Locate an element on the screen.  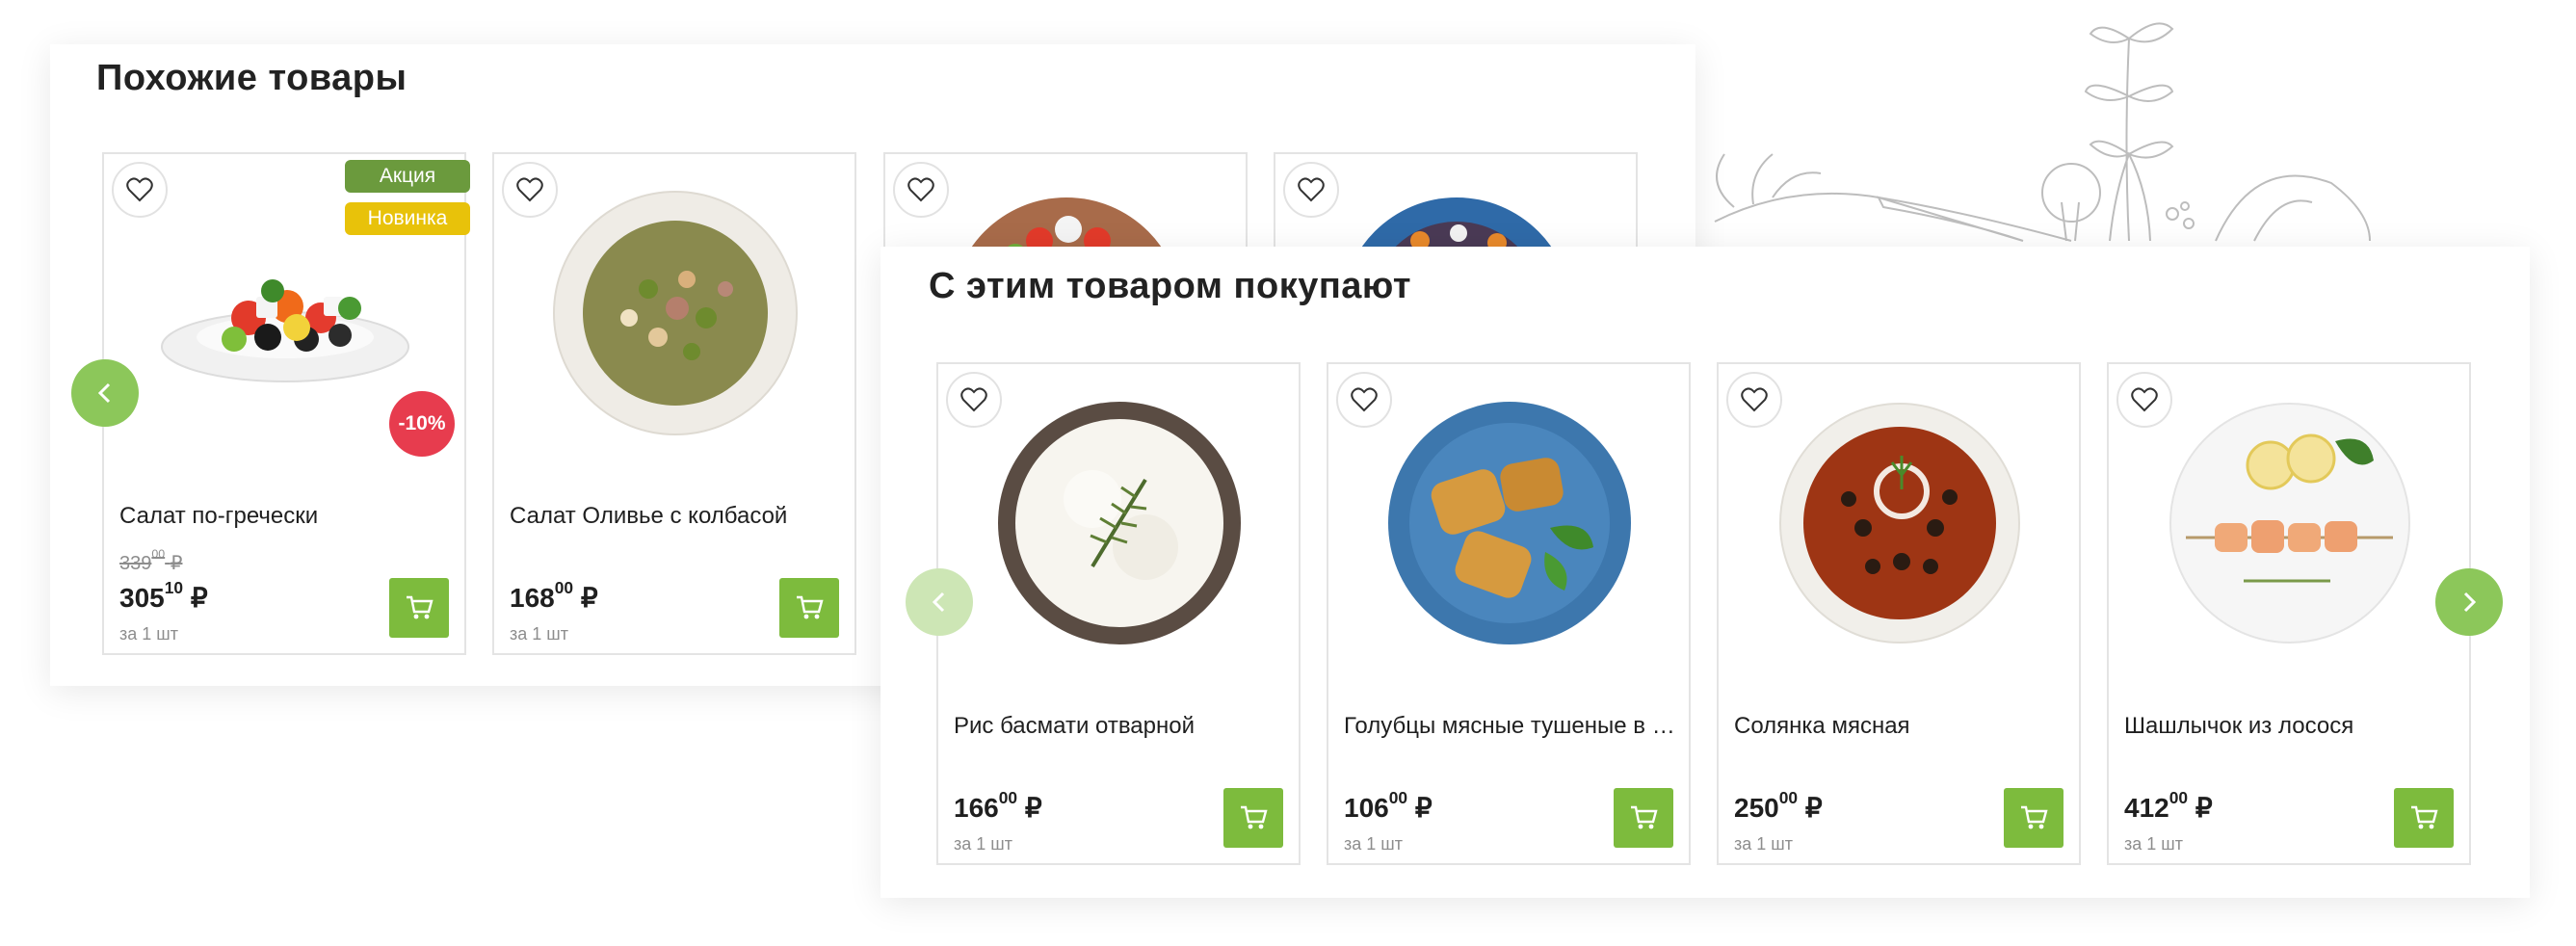
product-name: Шашлычок из лосося is located at coordinates (2292, 726).